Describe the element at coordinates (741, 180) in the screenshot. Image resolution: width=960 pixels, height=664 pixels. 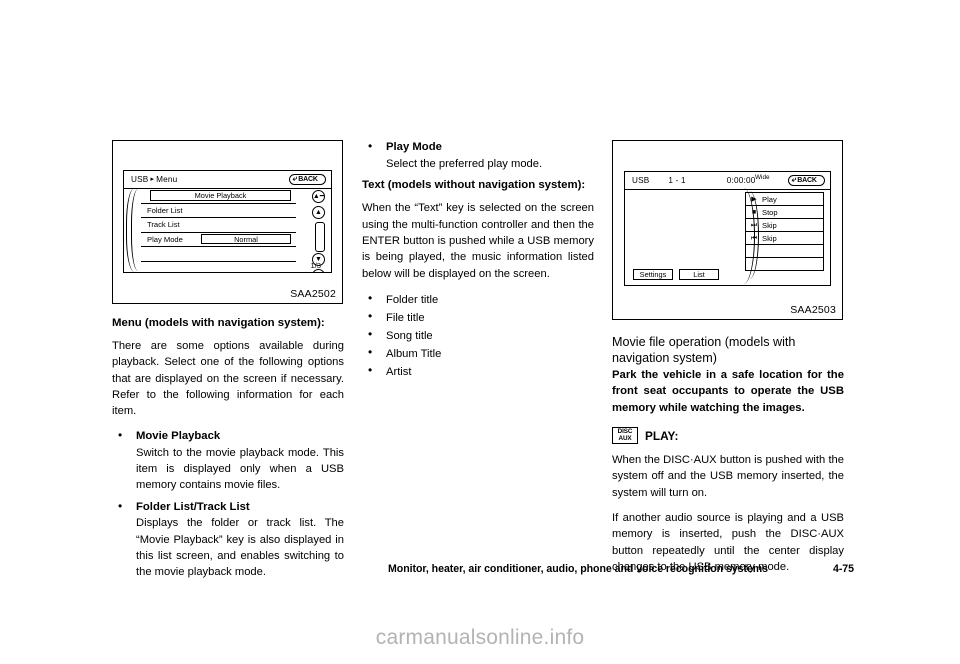
I see `lcd-elapsed-time: 0:00:00` at that location.